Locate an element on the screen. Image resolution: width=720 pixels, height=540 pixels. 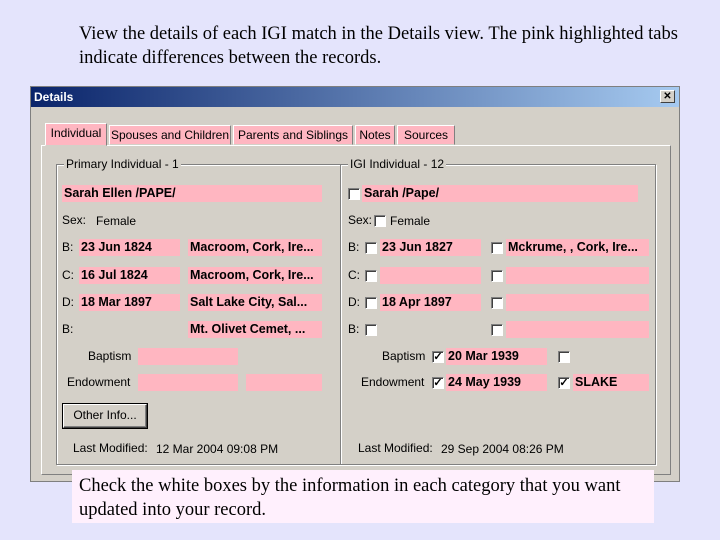
igi-baptism-field: 20 Mar 1939 is located at coordinates (496, 356).